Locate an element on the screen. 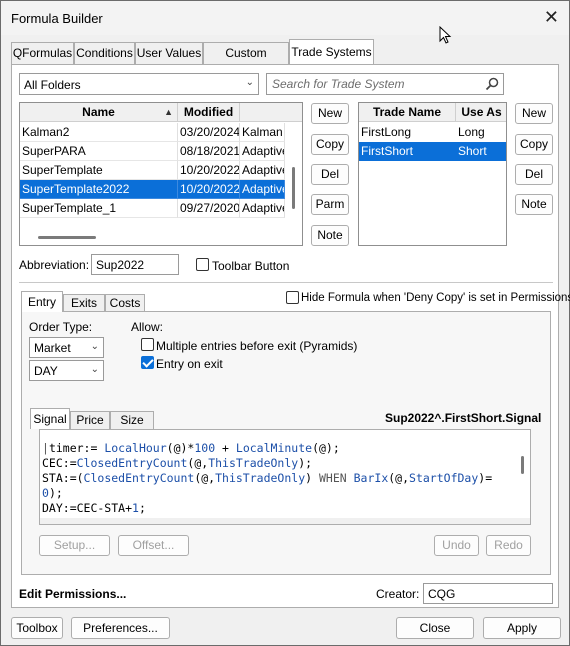 This screenshot has height=646, width=570. sort-ascending-icon: ▲ is located at coordinates (168, 112).